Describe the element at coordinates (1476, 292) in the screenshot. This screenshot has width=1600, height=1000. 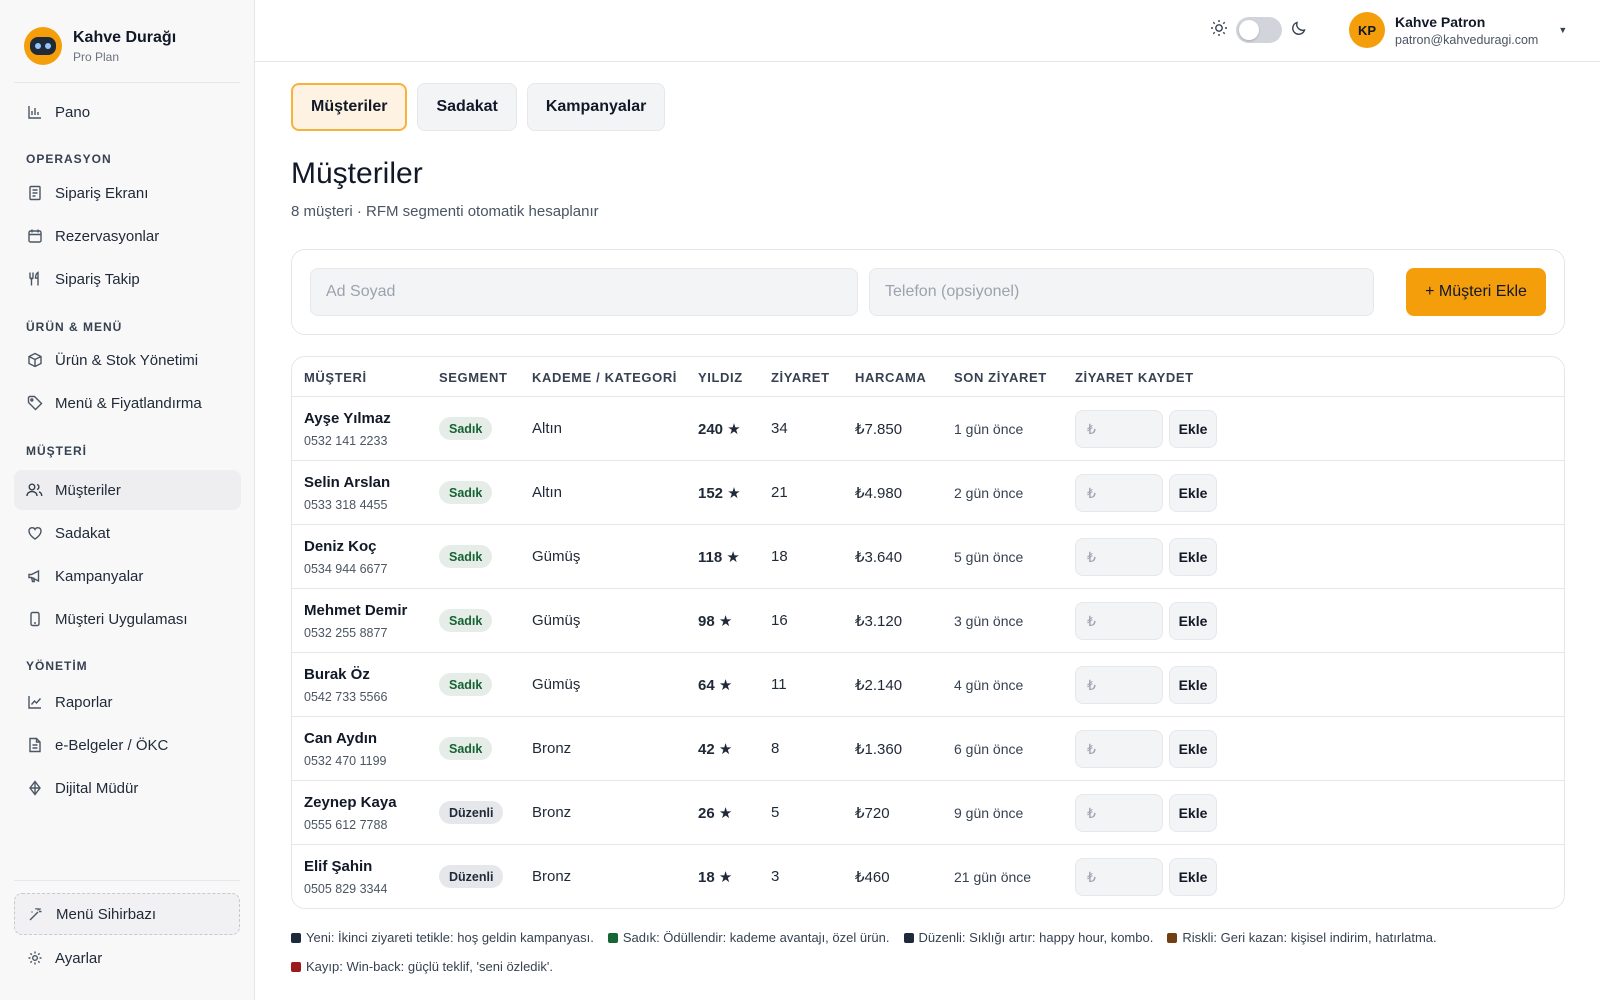
I see `add-customer-button: + Müşteri Ekle` at that location.